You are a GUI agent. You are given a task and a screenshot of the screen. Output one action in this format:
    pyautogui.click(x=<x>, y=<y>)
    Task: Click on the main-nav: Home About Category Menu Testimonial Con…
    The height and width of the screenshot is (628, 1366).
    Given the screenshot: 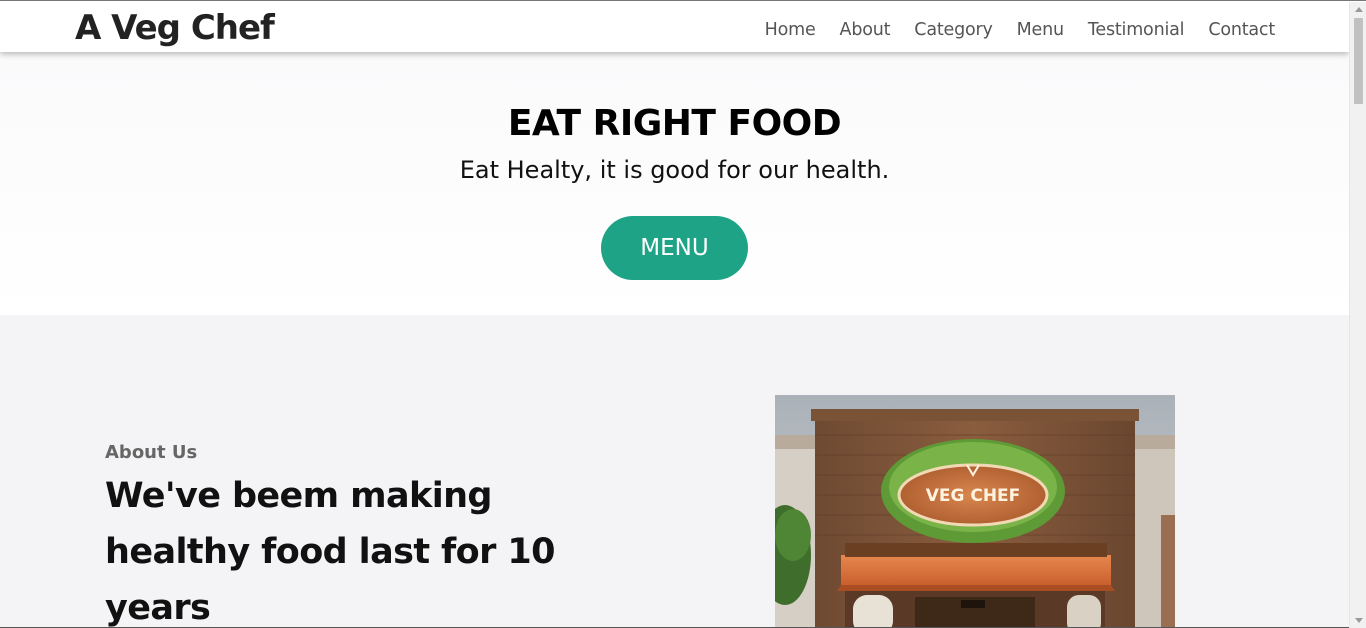 What is the action you would take?
    pyautogui.click(x=1008, y=30)
    